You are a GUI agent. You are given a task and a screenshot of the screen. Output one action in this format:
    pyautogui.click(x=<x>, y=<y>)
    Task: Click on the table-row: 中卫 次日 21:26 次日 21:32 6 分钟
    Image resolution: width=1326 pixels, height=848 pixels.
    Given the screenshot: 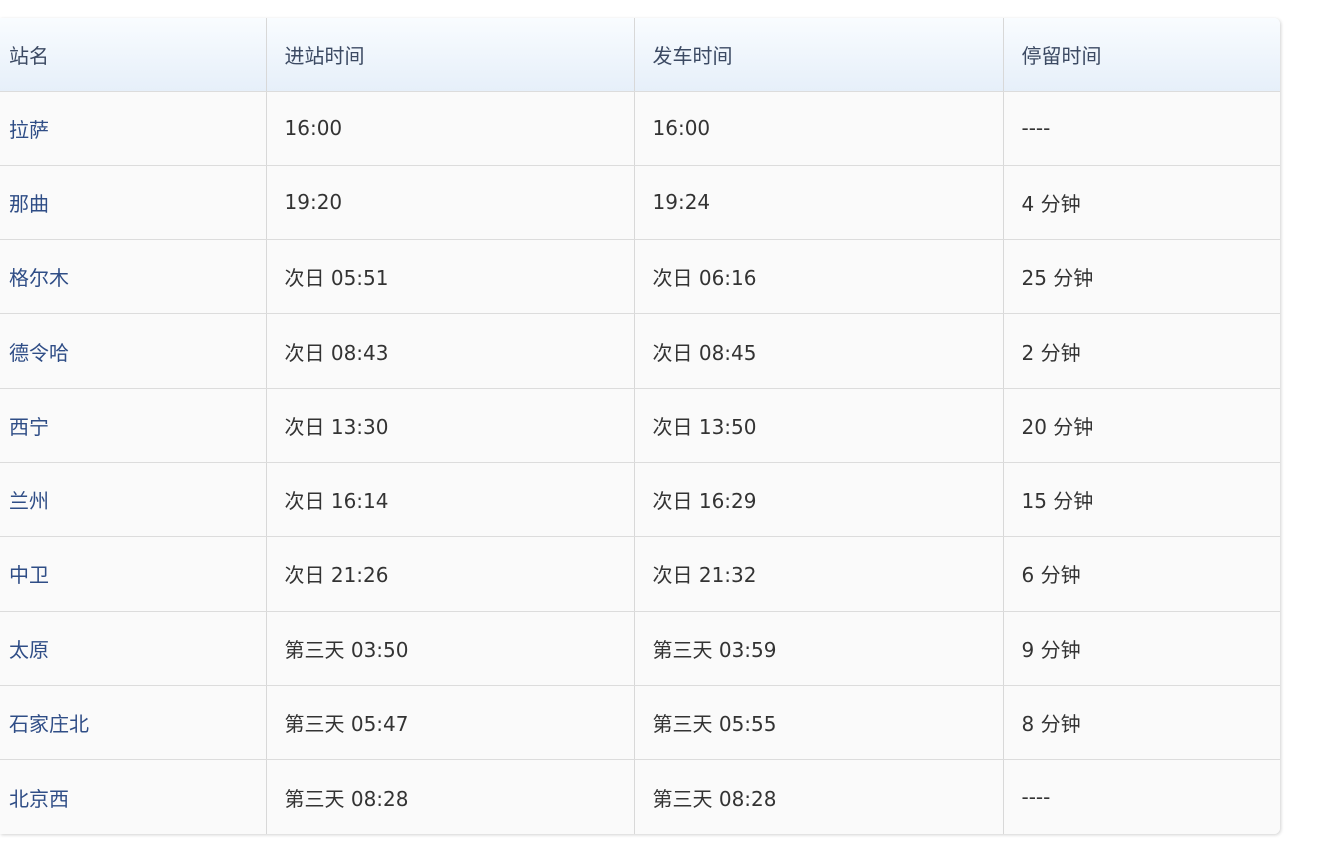 What is the action you would take?
    pyautogui.click(x=640, y=574)
    